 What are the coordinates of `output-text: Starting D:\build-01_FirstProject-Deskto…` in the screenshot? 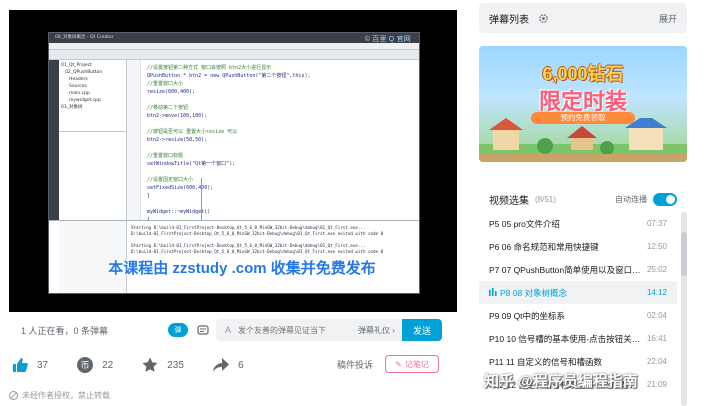 It's located at (273, 240).